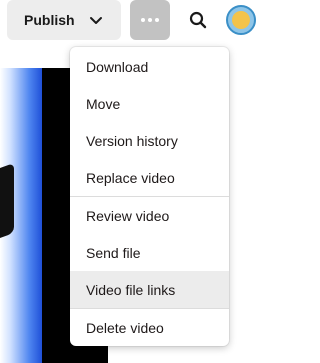 This screenshot has height=363, width=320. What do you see at coordinates (117, 66) in the screenshot?
I see `menu-item-label: Download` at bounding box center [117, 66].